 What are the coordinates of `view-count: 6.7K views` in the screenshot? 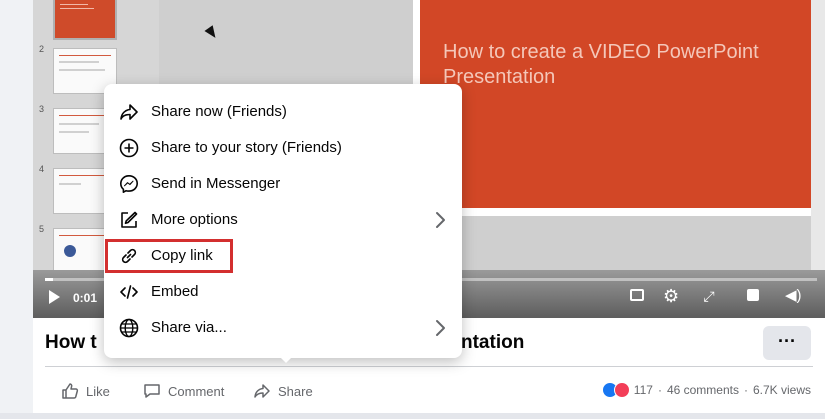 It's located at (781, 390).